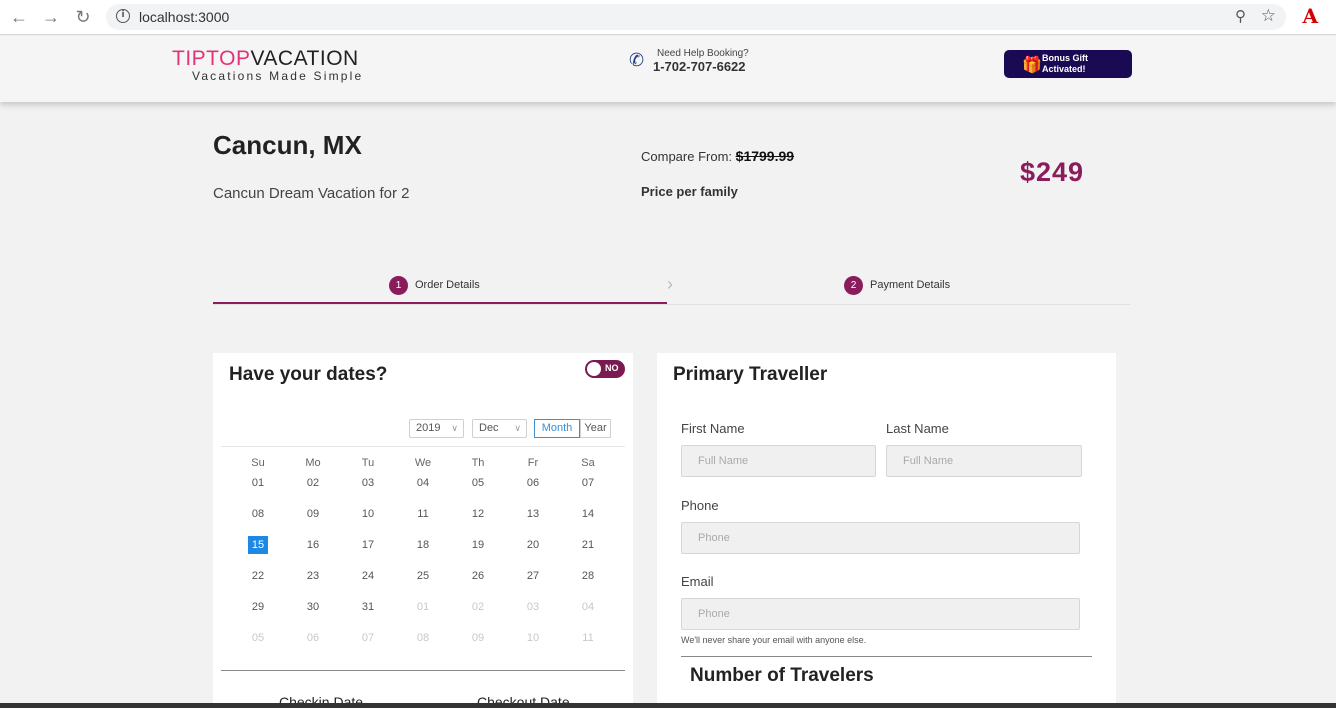 This screenshot has height=708, width=1336. What do you see at coordinates (880, 614) in the screenshot?
I see `email-field: Phone` at bounding box center [880, 614].